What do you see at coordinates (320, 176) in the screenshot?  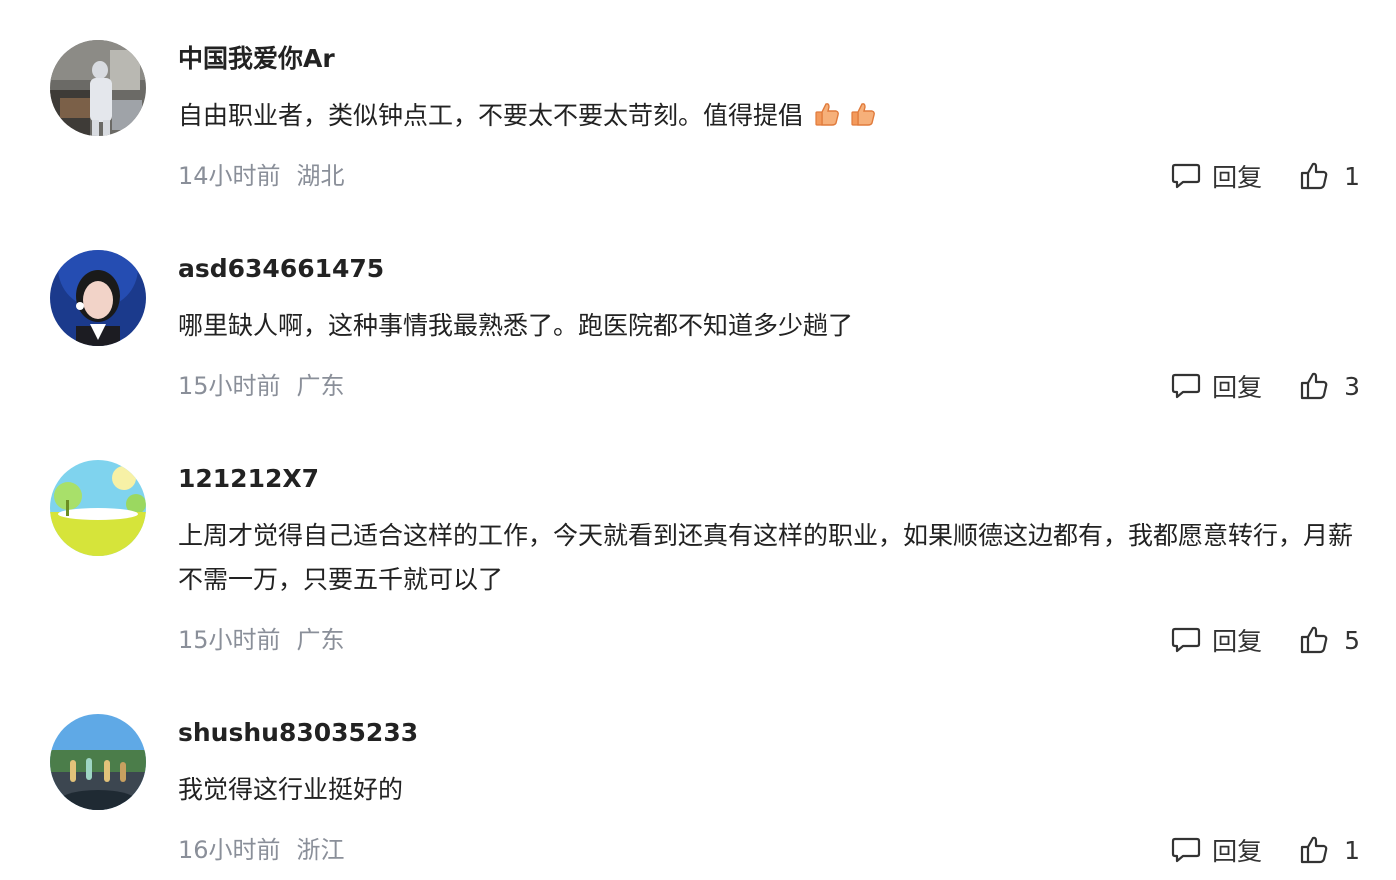 I see `comment-location: 湖北` at bounding box center [320, 176].